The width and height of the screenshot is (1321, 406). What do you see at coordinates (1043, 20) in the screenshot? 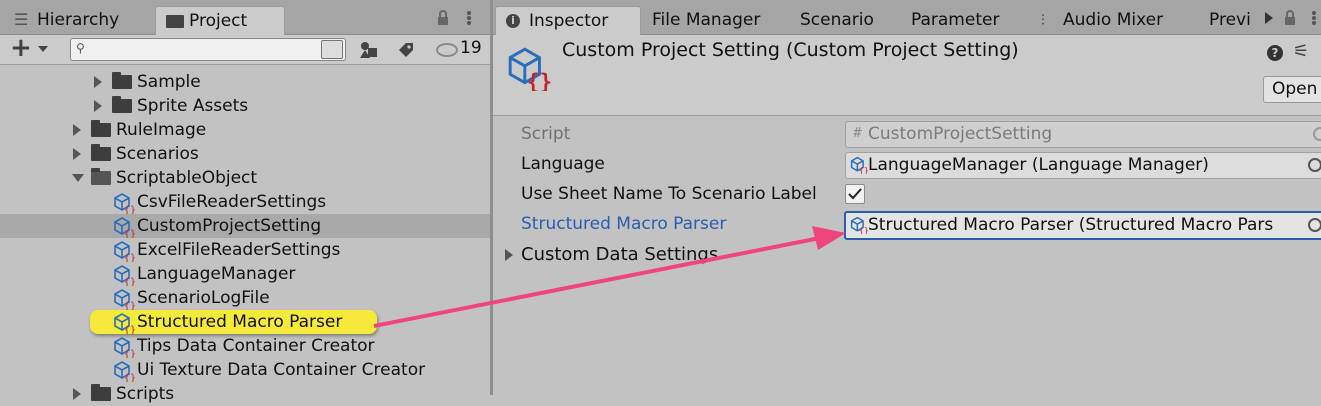
I see `mixer-sliders-icon: ⫶` at bounding box center [1043, 20].